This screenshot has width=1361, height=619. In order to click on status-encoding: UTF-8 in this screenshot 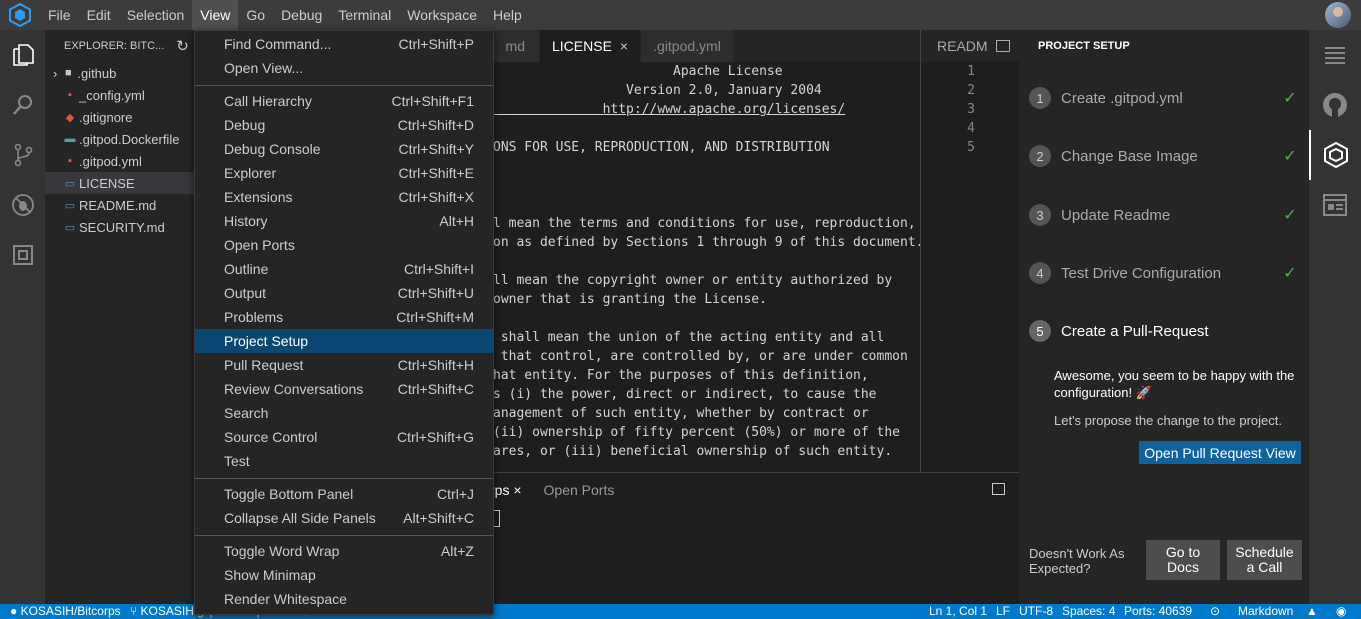, I will do `click(1036, 611)`.